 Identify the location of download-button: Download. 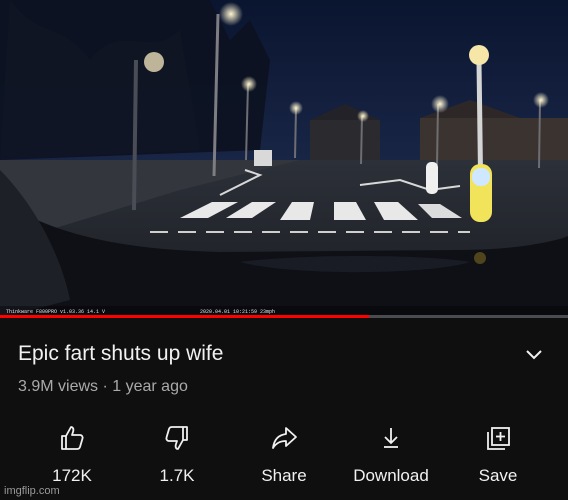
(391, 459).